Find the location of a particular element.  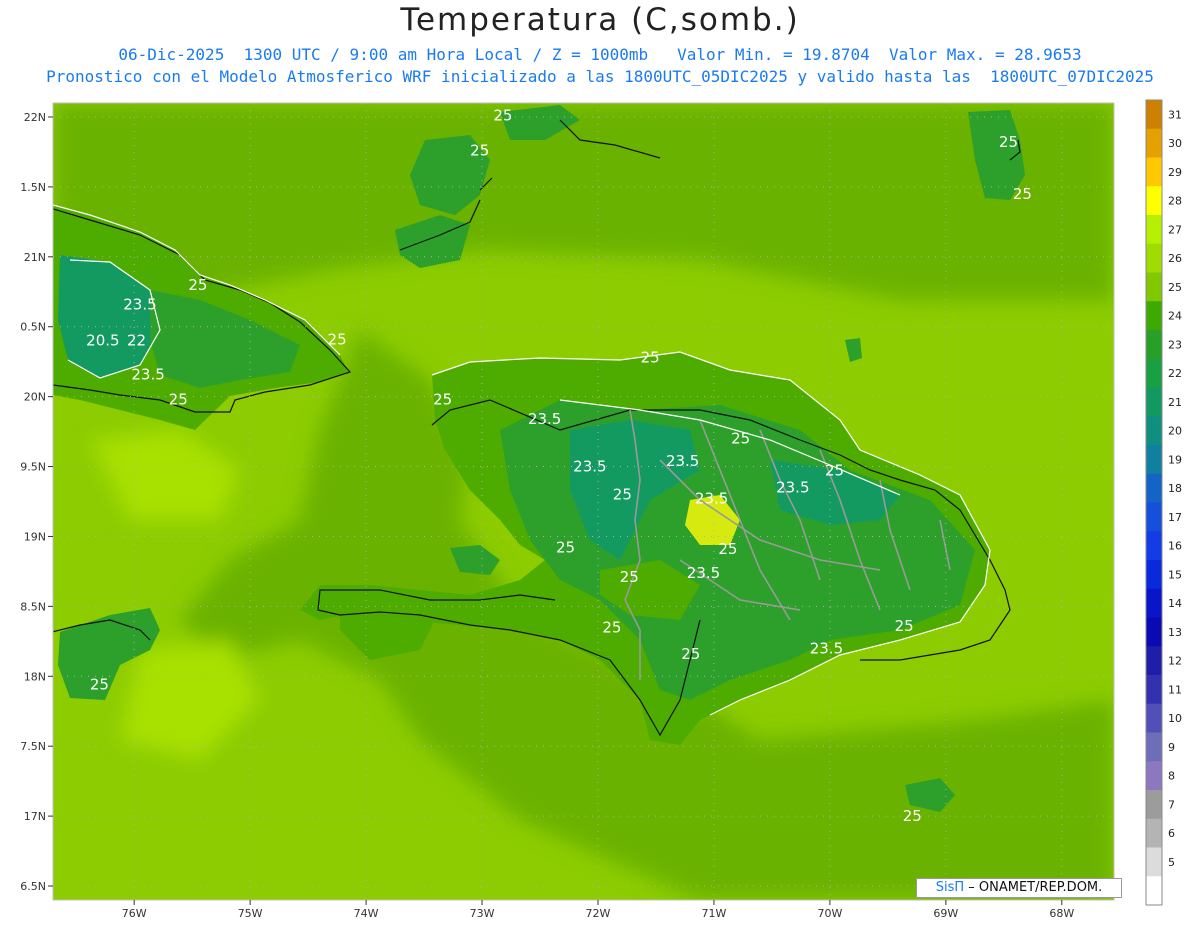

colorbar-label-11: 20 is located at coordinates (1175, 431).